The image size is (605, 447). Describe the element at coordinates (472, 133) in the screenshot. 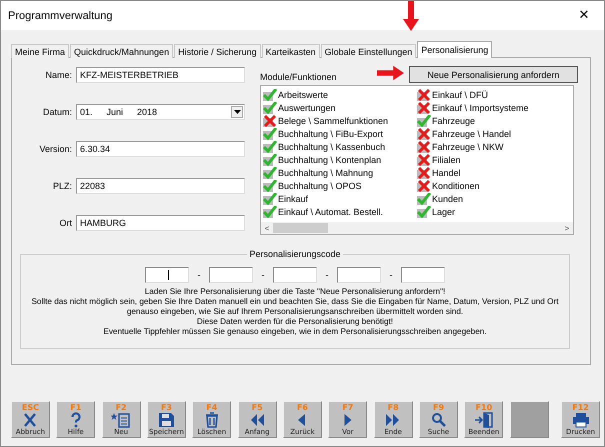

I see `module-name: Fahrzeuge \ Handel` at that location.